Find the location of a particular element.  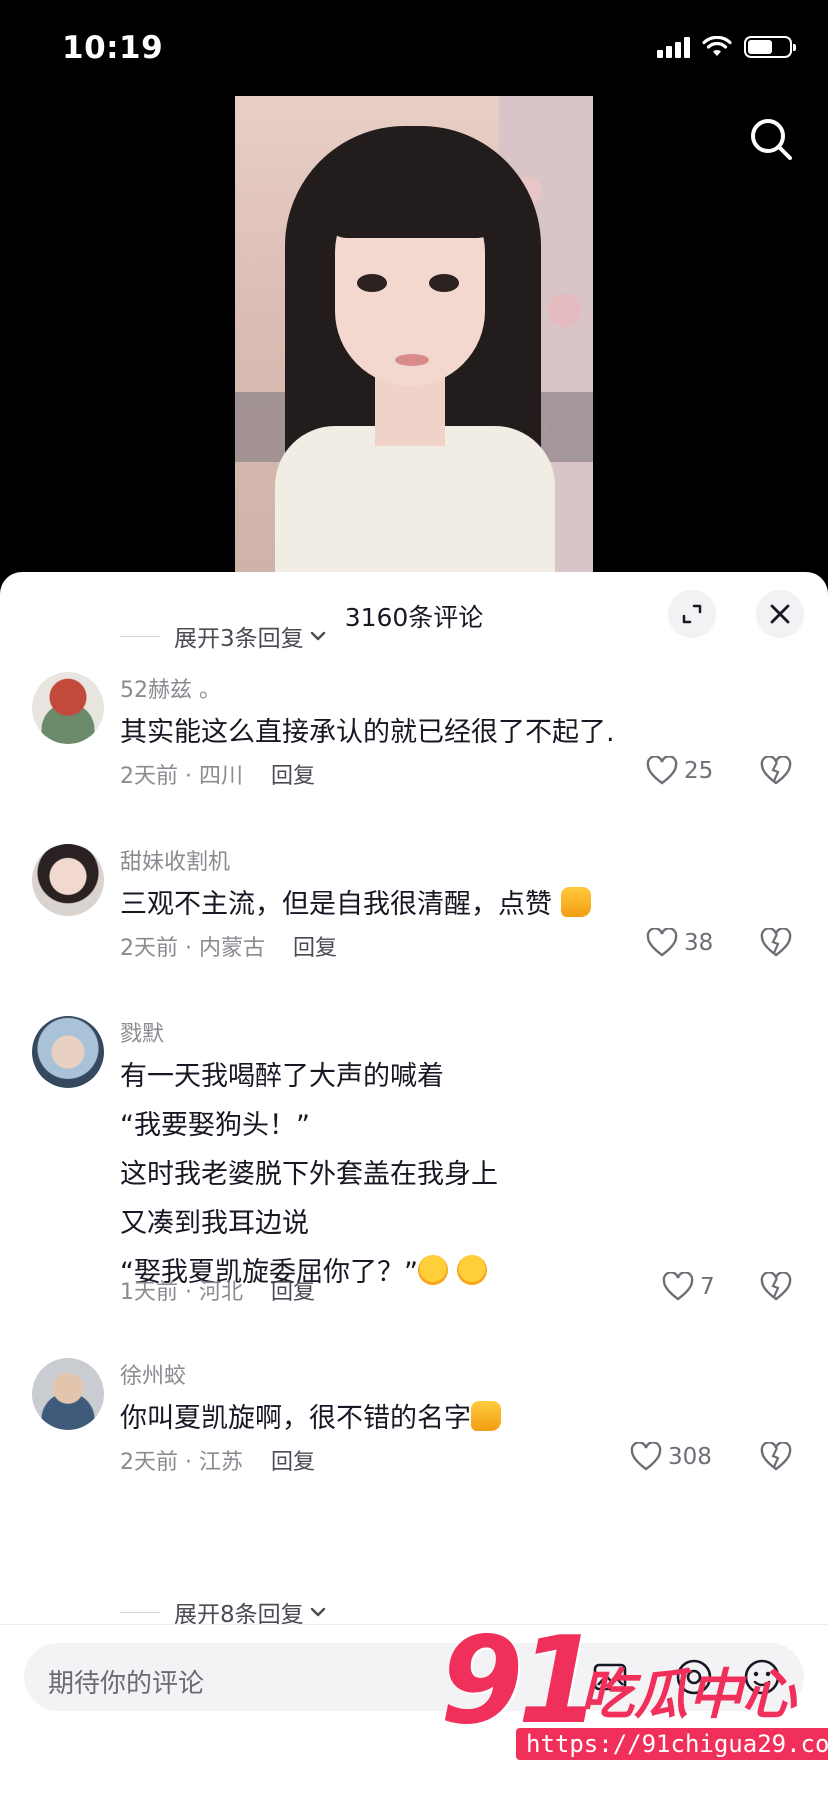

comment-time-location: 2天前 · 四川 is located at coordinates (181, 776).